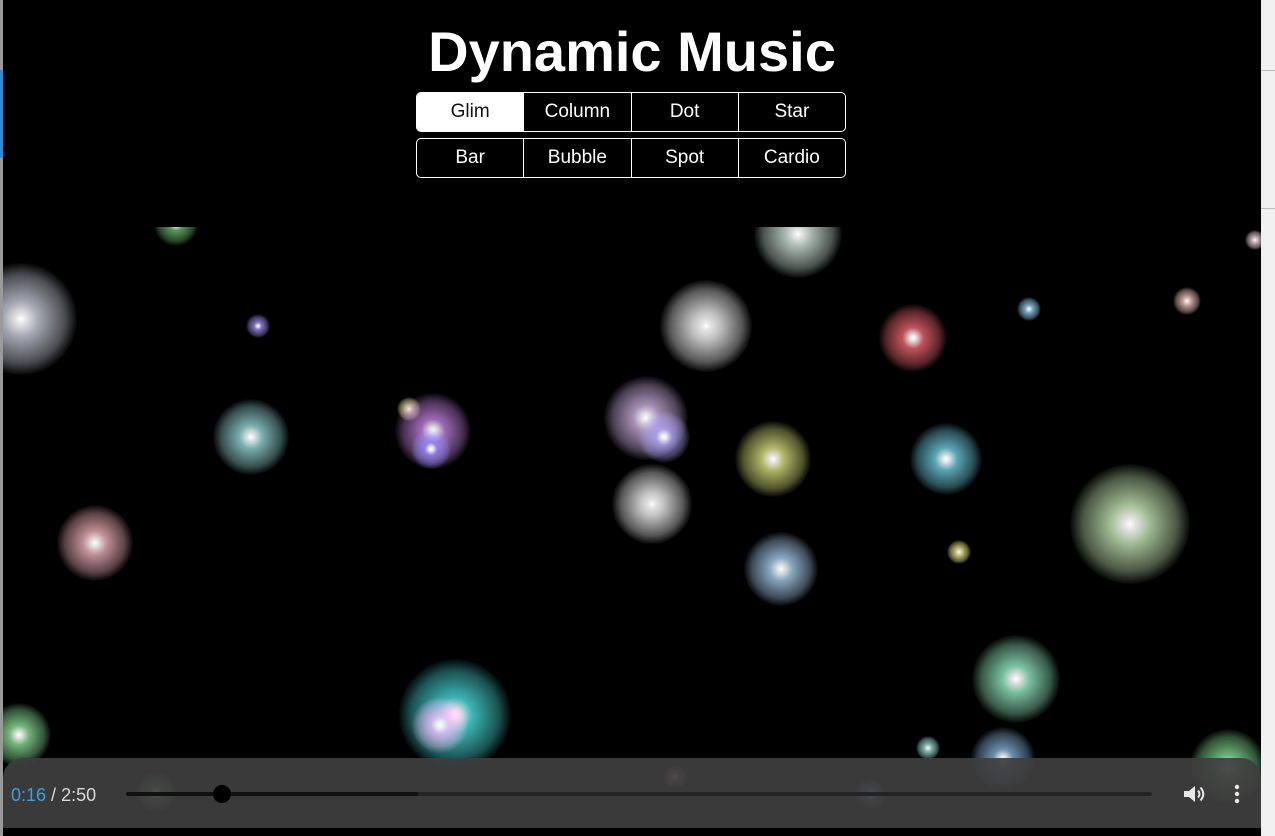 The width and height of the screenshot is (1275, 836). I want to click on mode-button-group-row1: Glim Column Dot Star, so click(631, 112).